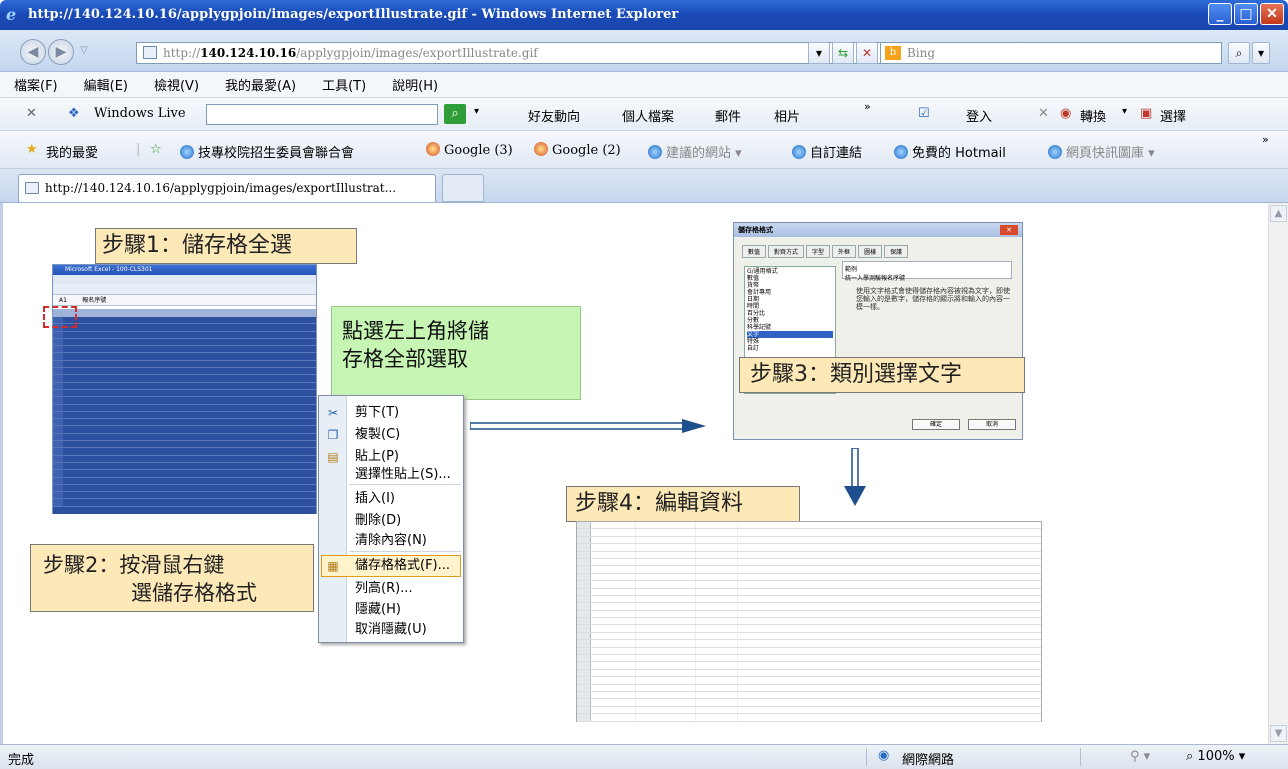  What do you see at coordinates (759, 327) in the screenshot?
I see `dialog-category-item: 科學記號` at bounding box center [759, 327].